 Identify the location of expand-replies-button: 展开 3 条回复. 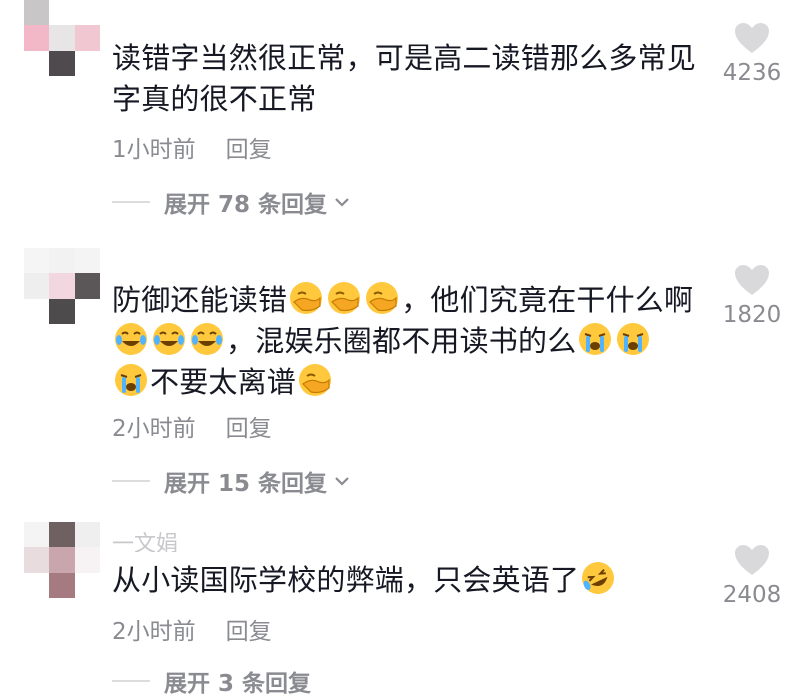
(211, 681).